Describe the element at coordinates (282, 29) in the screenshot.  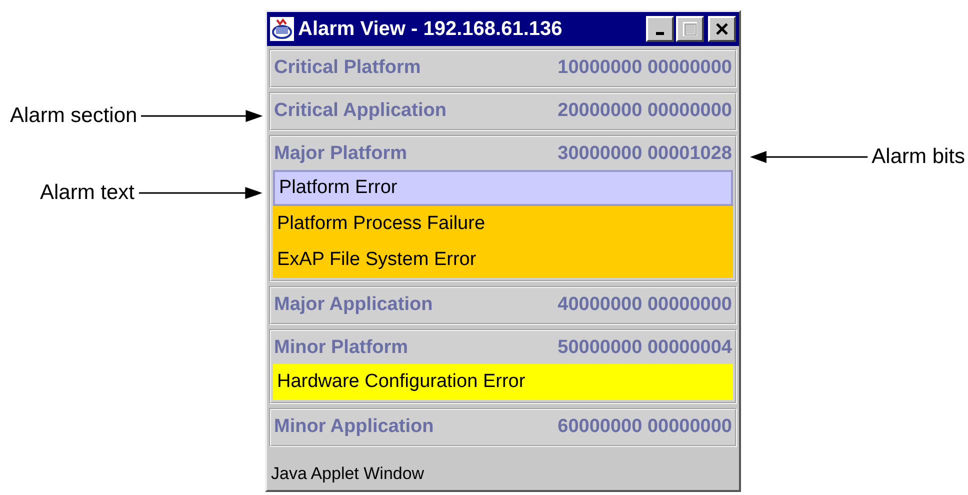
I see `app-icon` at that location.